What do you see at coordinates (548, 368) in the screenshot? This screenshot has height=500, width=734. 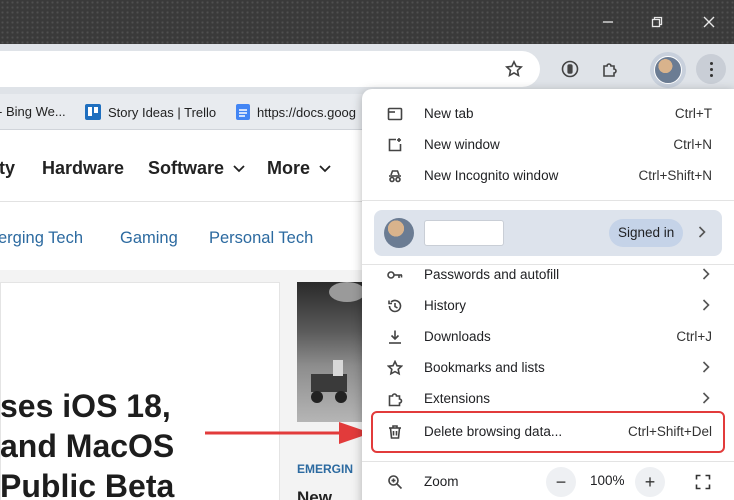 I see `menu-item-bookmarks-lists: Bookmarks and lists` at bounding box center [548, 368].